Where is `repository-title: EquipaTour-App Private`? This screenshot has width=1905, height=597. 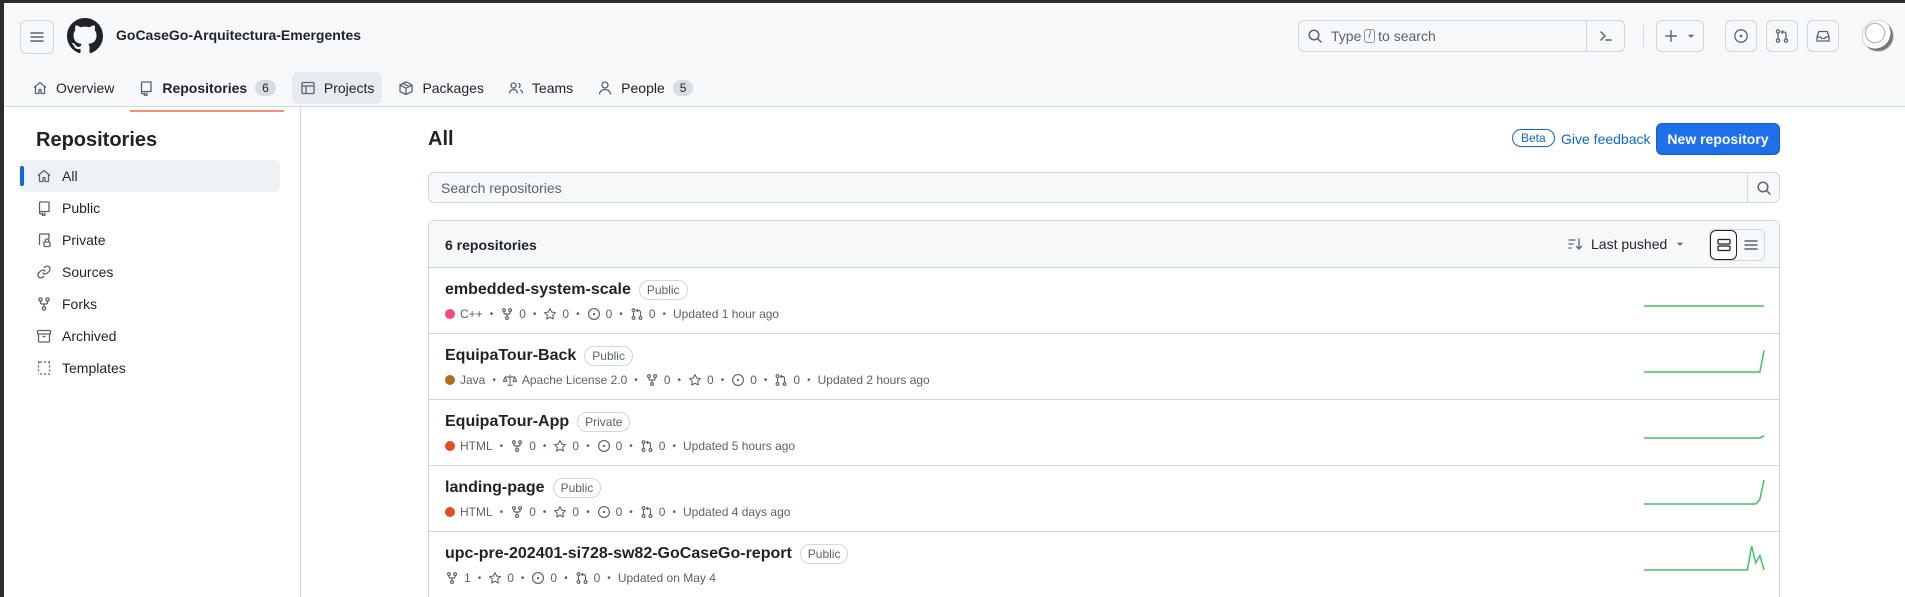 repository-title: EquipaTour-App Private is located at coordinates (538, 422).